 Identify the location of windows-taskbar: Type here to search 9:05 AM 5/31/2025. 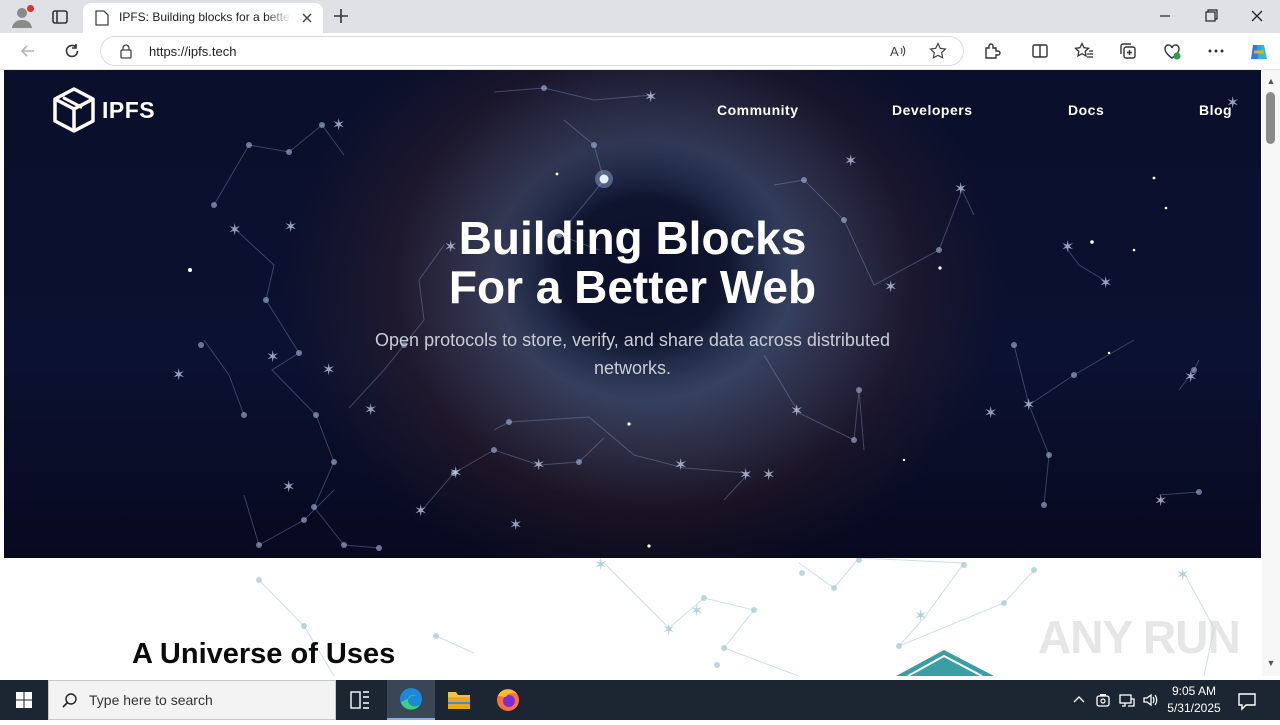
(640, 700).